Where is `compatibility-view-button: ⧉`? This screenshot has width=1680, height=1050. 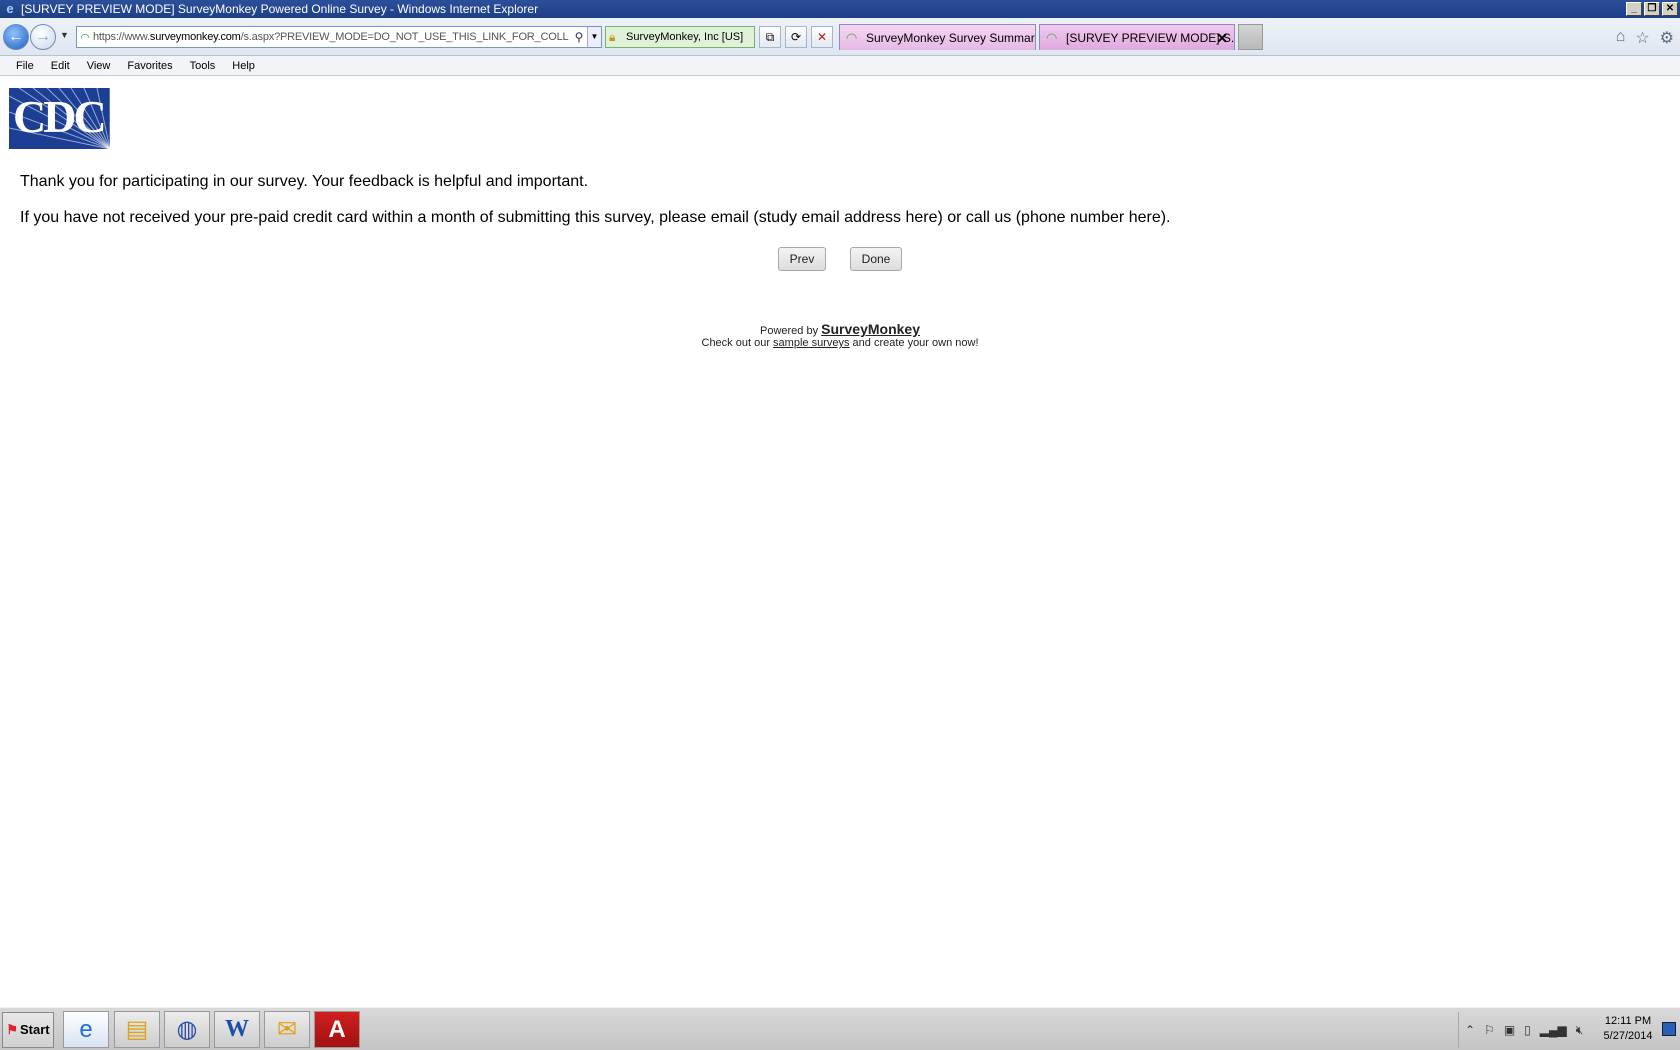
compatibility-view-button: ⧉ is located at coordinates (770, 37).